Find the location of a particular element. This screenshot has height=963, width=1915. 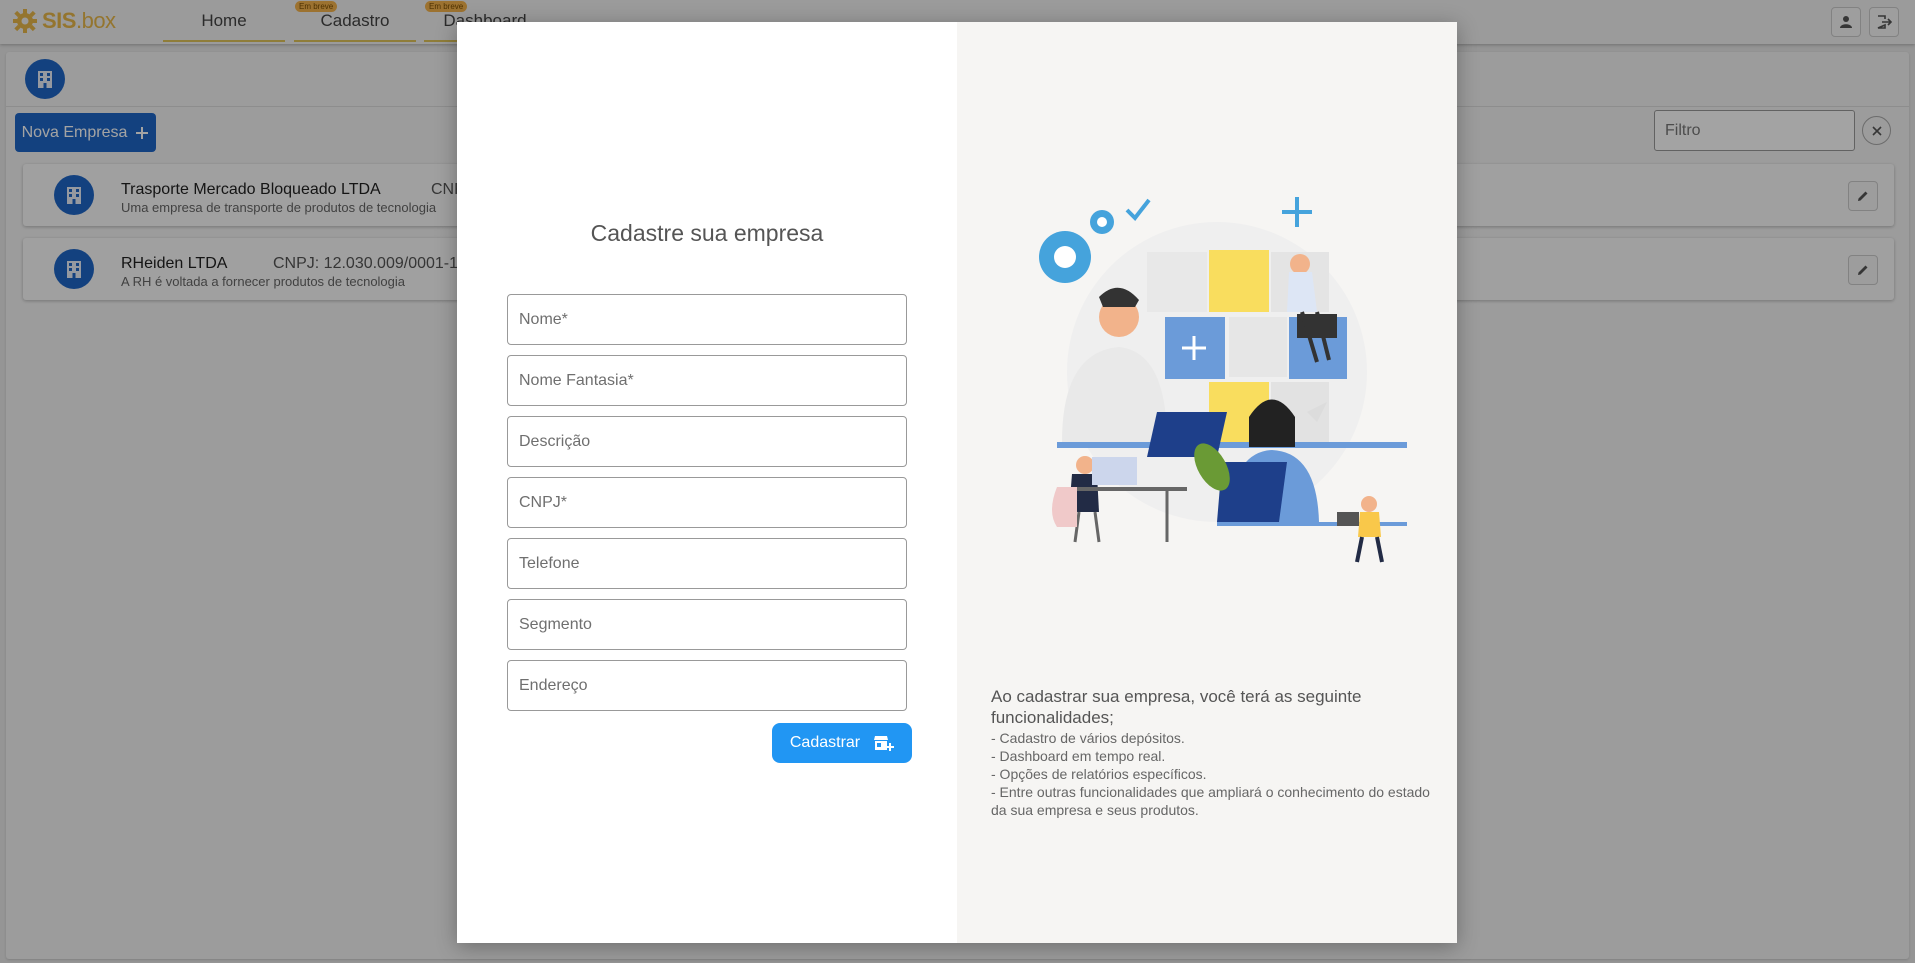

cnpj-field is located at coordinates (707, 502).